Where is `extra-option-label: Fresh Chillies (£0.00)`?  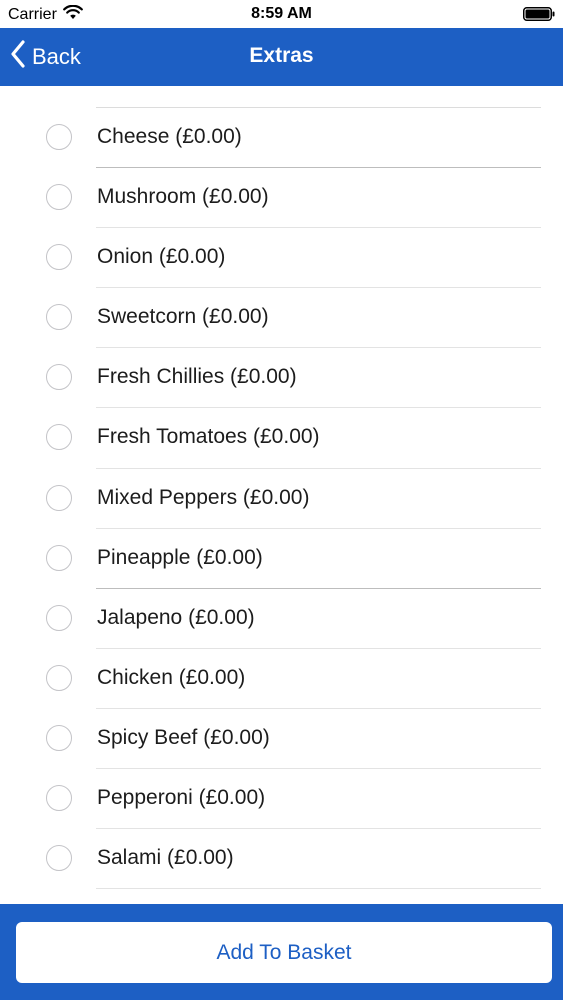 extra-option-label: Fresh Chillies (£0.00) is located at coordinates (197, 377).